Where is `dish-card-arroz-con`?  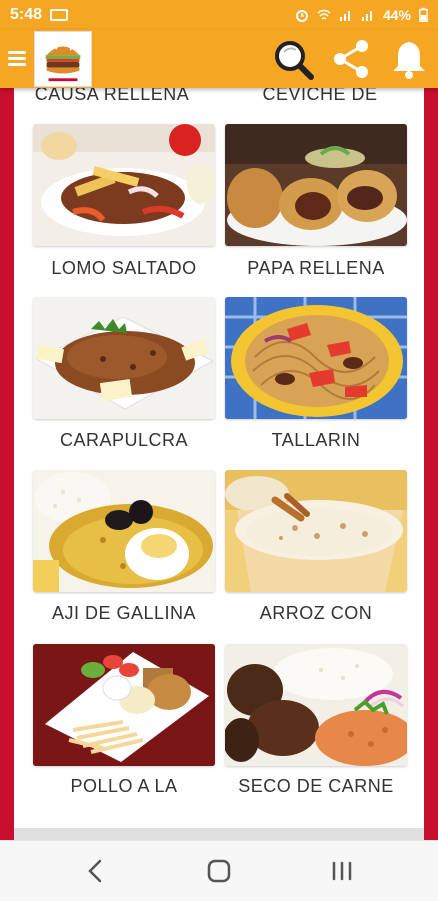 dish-card-arroz-con is located at coordinates (316, 531).